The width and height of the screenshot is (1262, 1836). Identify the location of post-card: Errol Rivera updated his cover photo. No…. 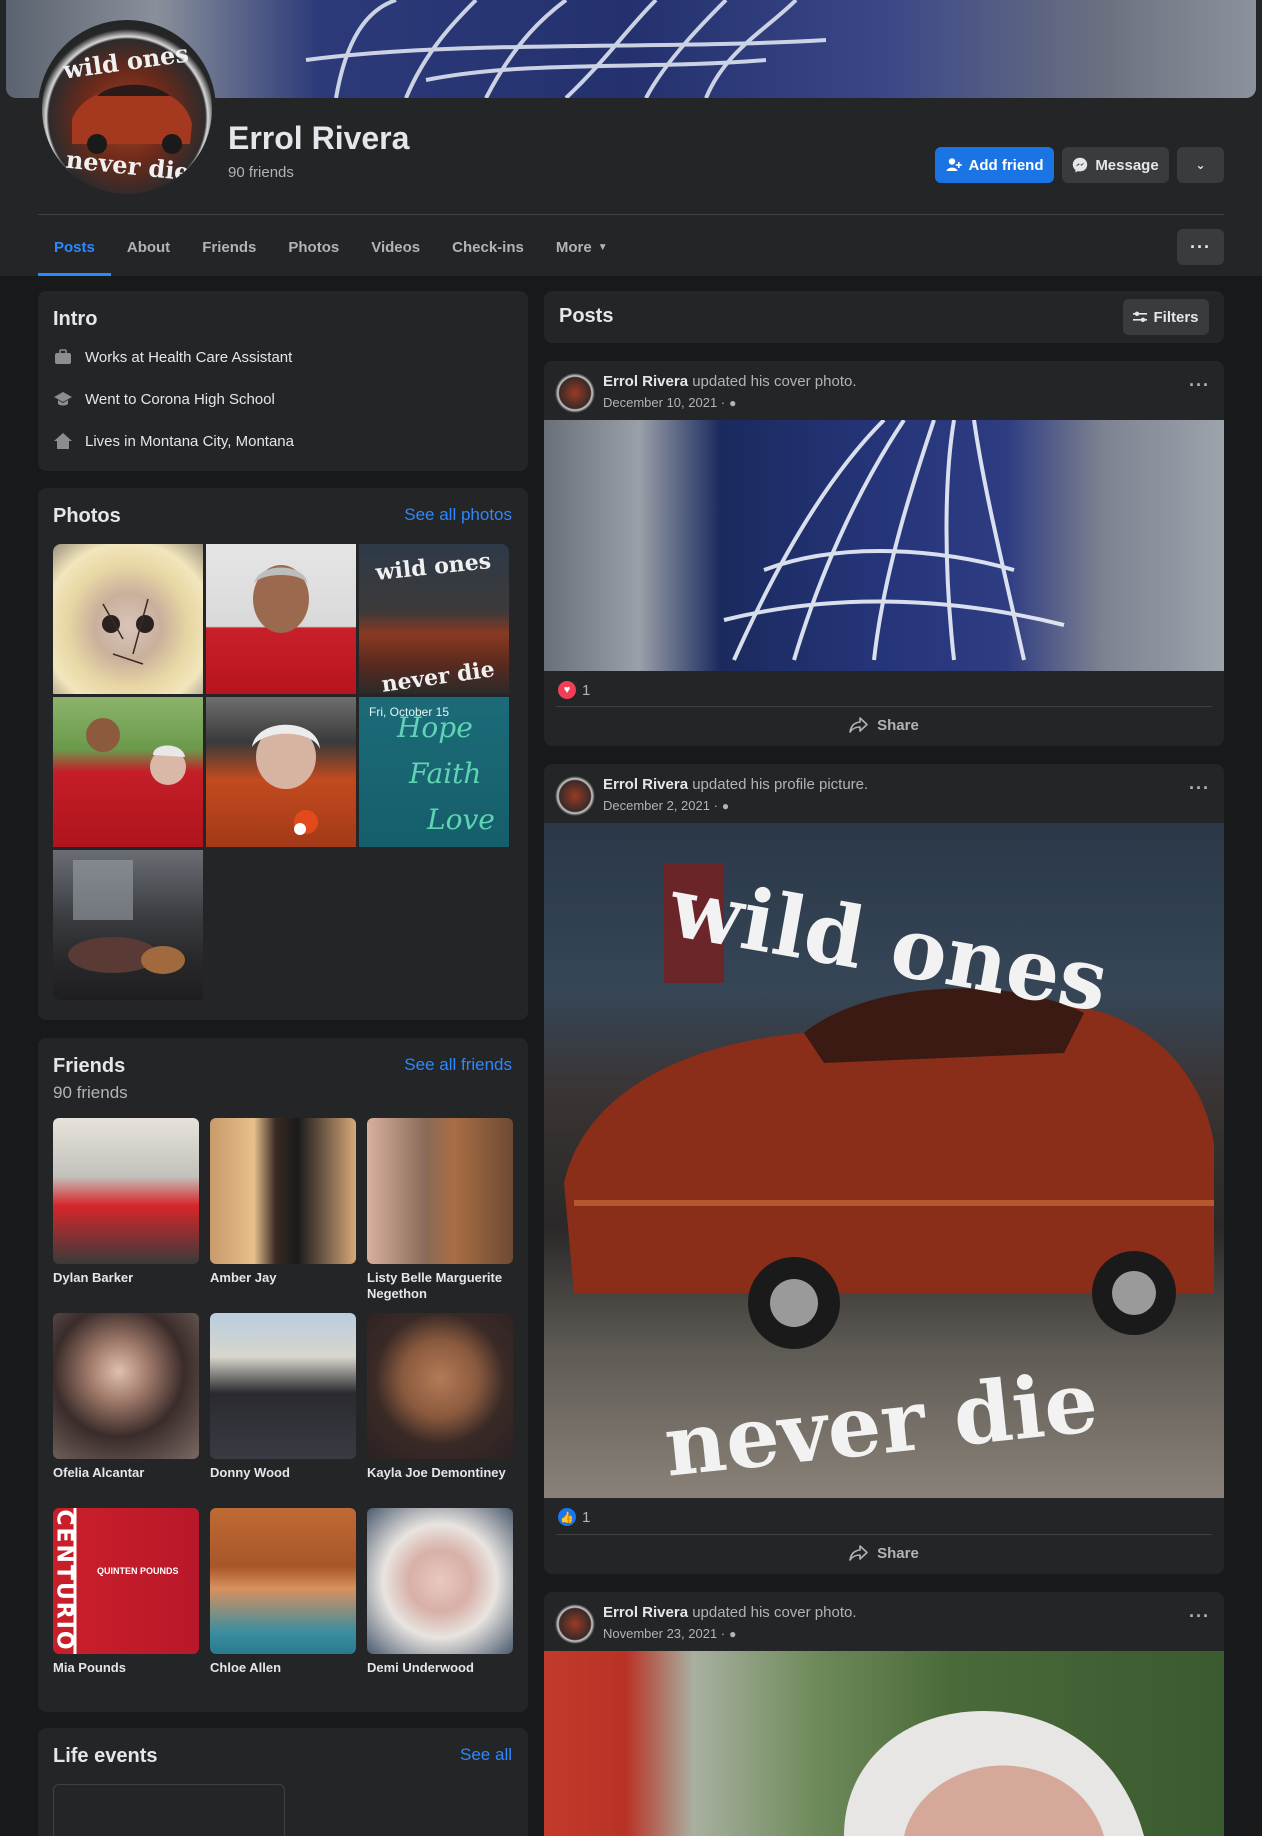
(884, 1714).